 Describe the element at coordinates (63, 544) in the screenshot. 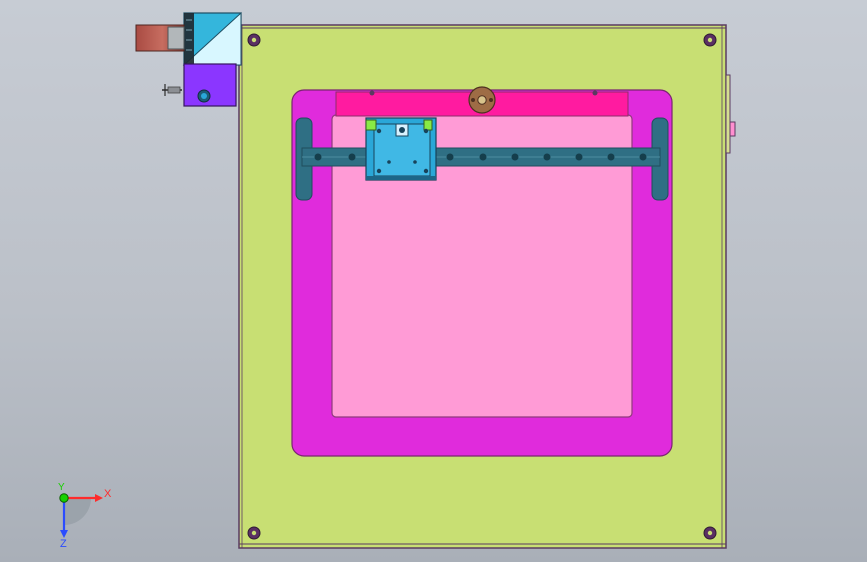

I see `triad-z-label: Z` at that location.